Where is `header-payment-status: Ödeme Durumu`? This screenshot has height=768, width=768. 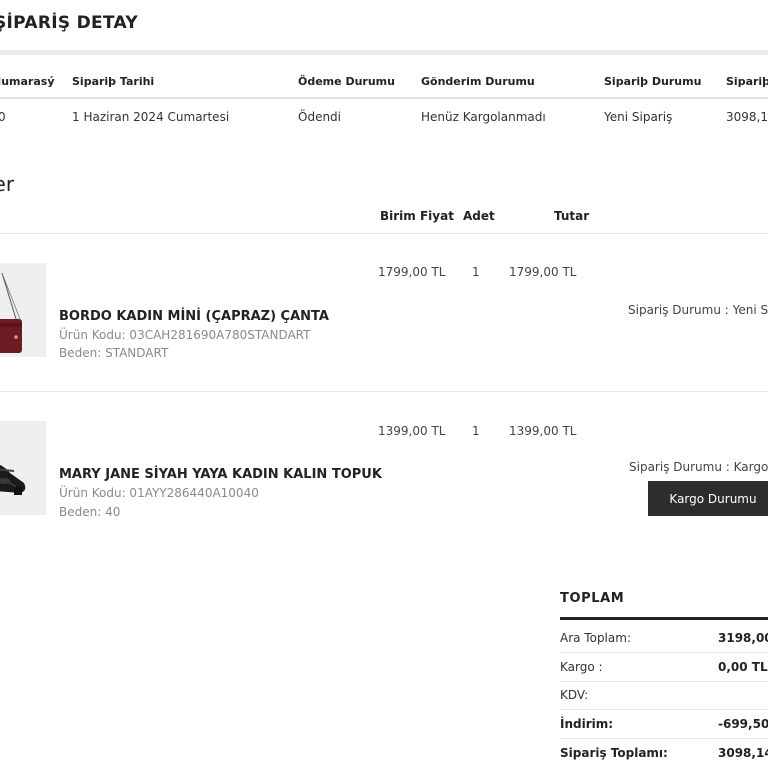 header-payment-status: Ödeme Durumu is located at coordinates (346, 81).